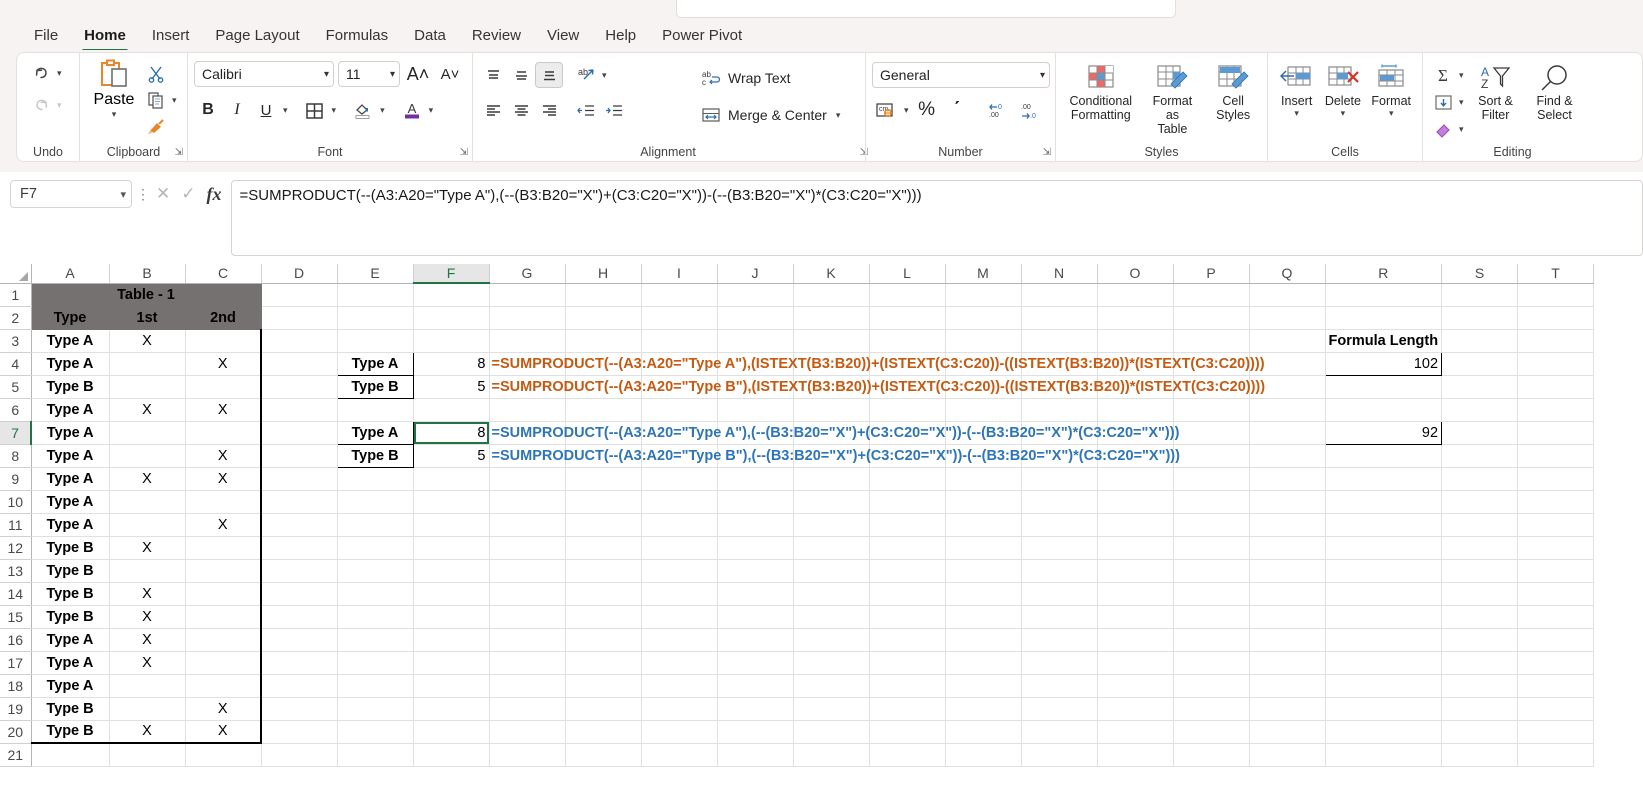 This screenshot has width=1643, height=805. I want to click on cell-g19, so click(527, 709).